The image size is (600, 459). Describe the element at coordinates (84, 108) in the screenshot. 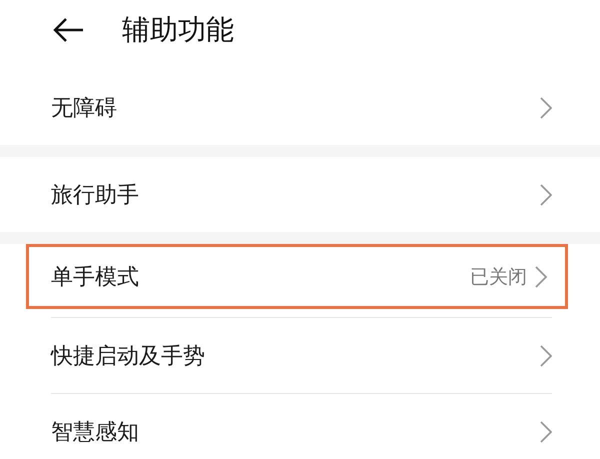

I see `row-label: 无障碍` at that location.